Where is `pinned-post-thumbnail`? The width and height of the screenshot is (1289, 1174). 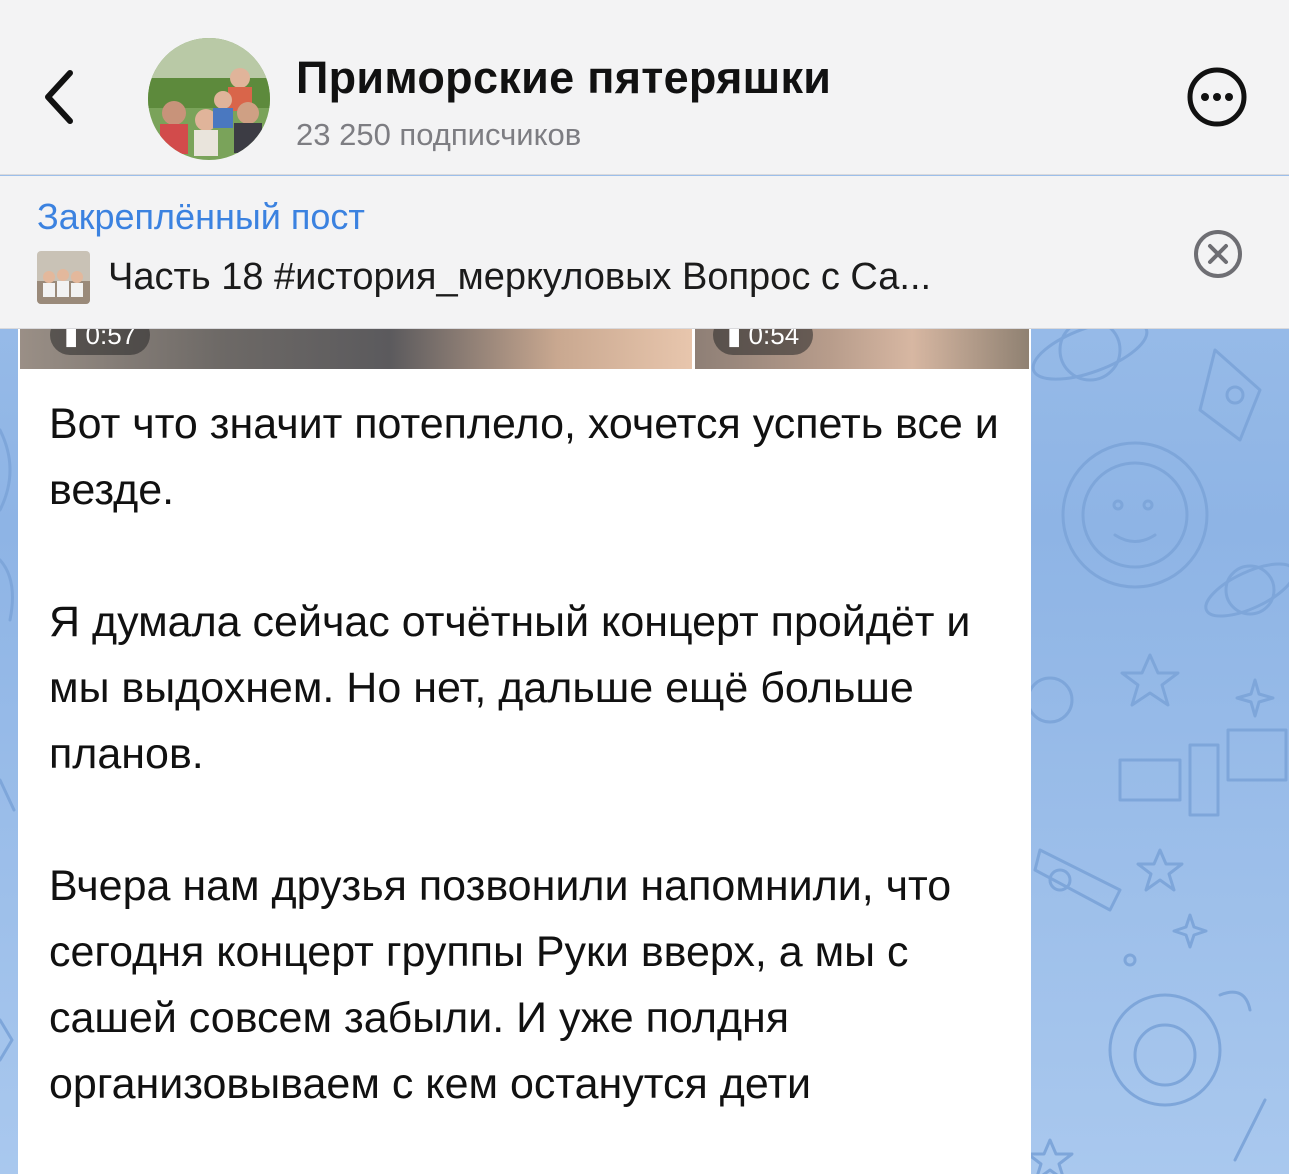 pinned-post-thumbnail is located at coordinates (63, 277).